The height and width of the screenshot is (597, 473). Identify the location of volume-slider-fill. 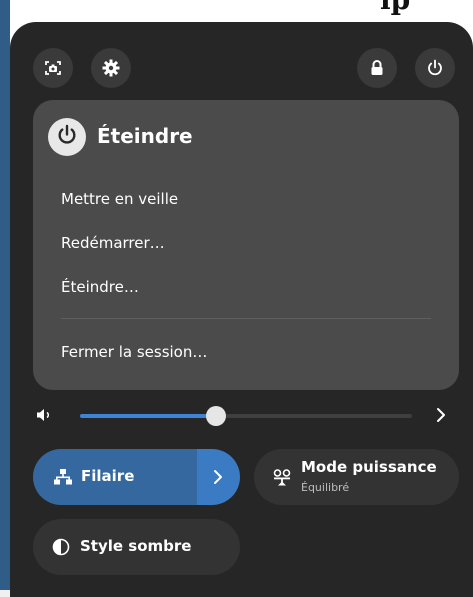
(148, 416).